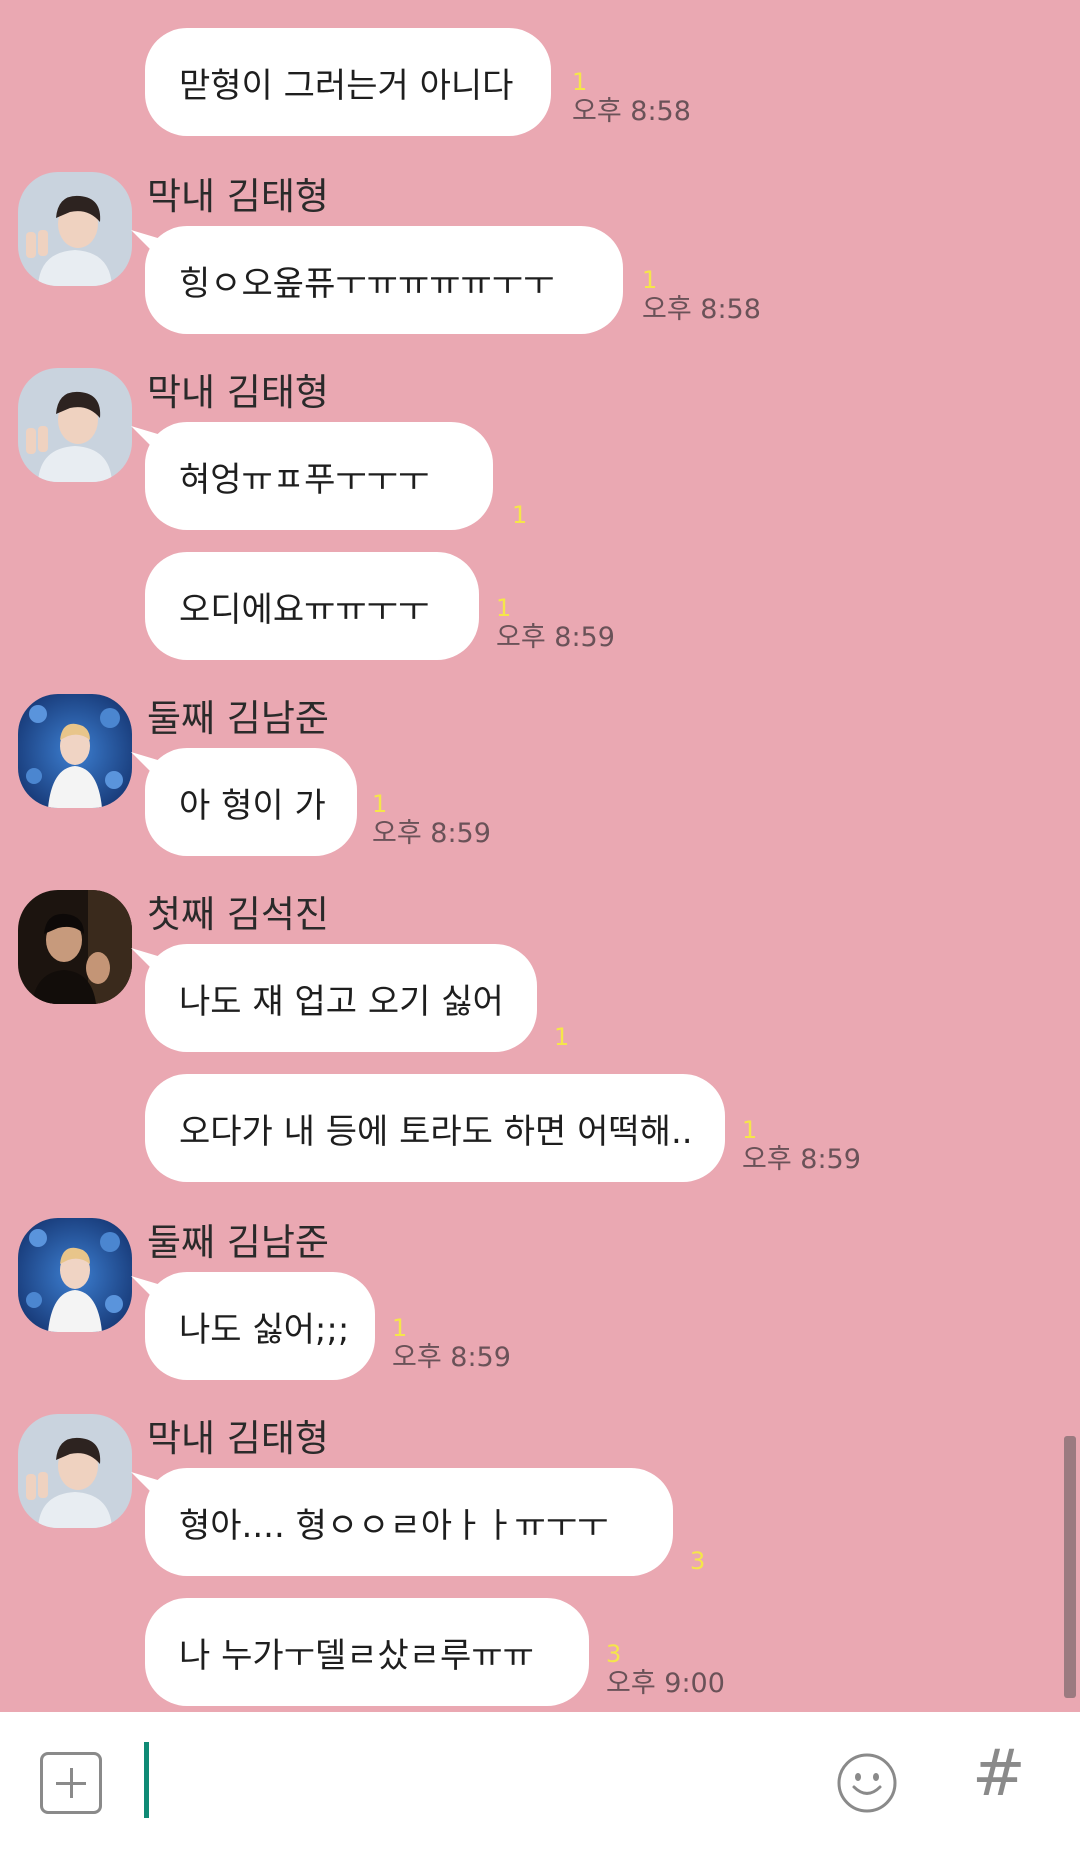  I want to click on message-text: 오디에요ㅠㅠㅜㅜ, so click(304, 609).